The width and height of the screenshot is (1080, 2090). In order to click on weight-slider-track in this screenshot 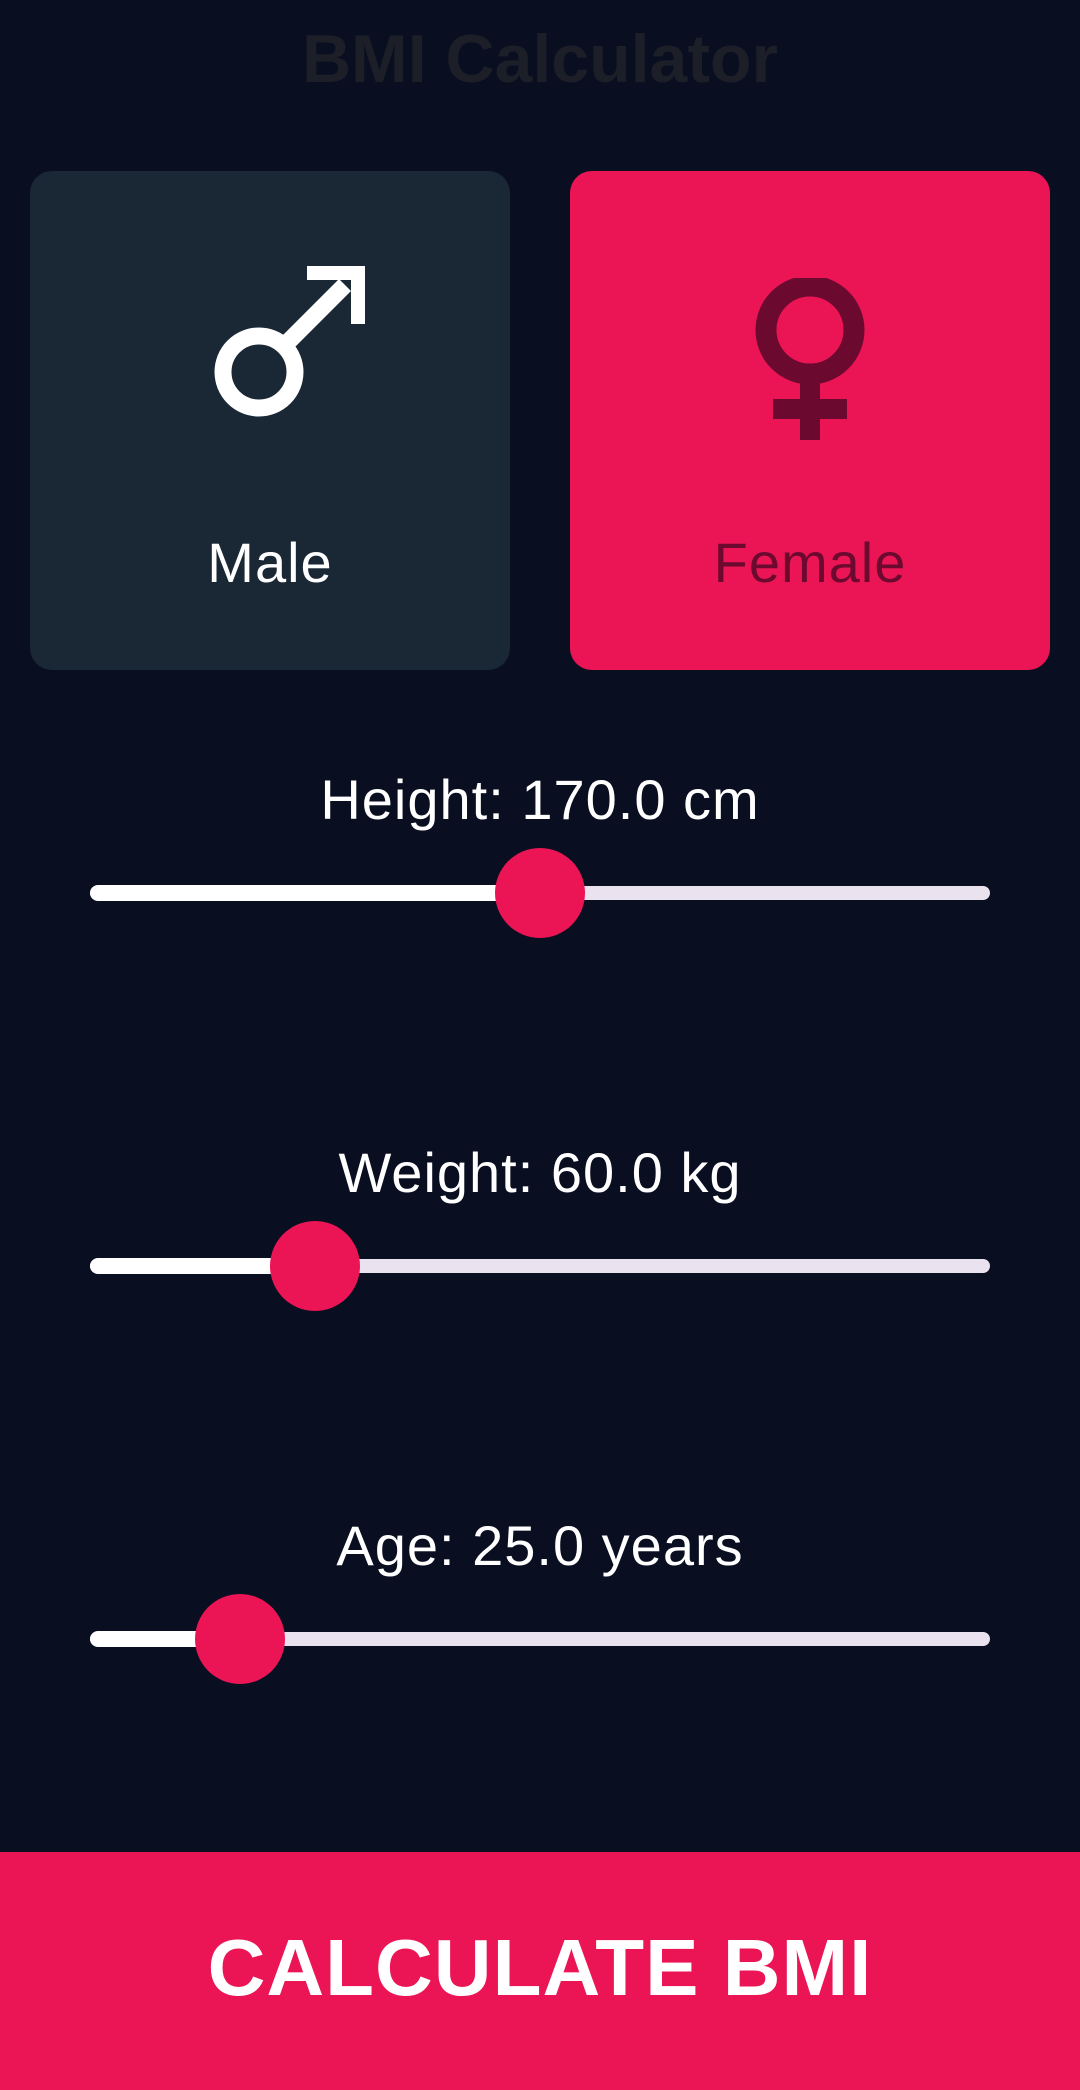, I will do `click(540, 1266)`.